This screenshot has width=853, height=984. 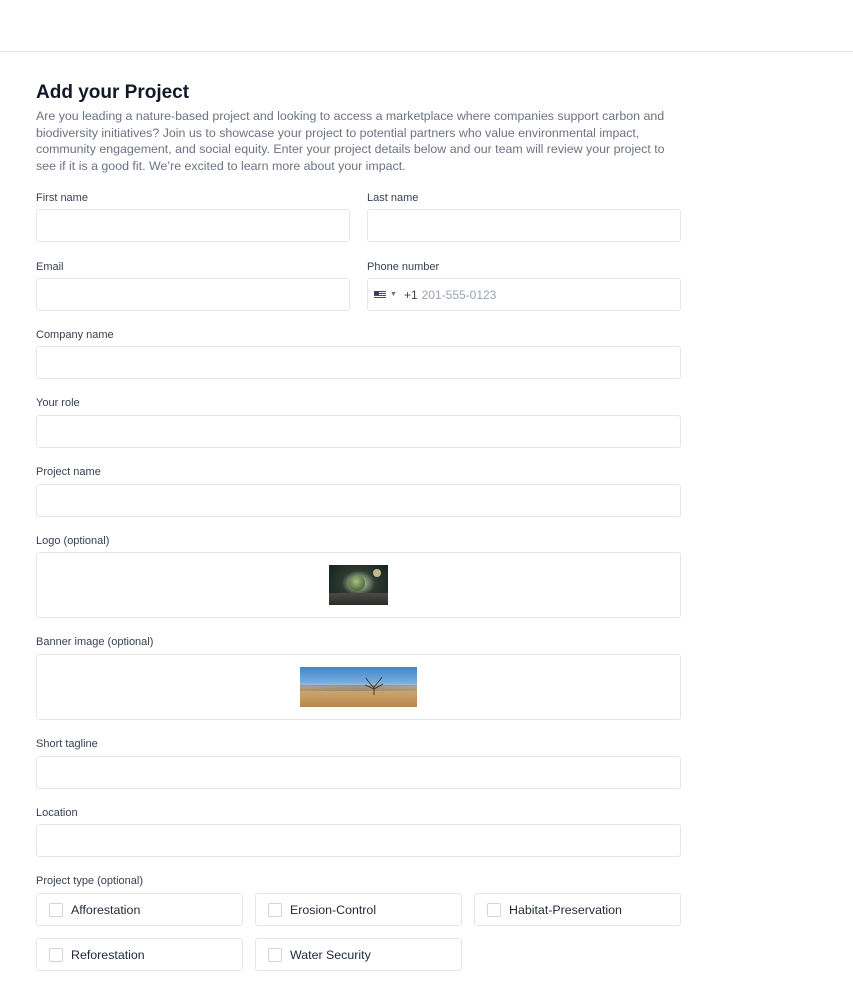 What do you see at coordinates (68, 472) in the screenshot?
I see `project-name-label: Project name` at bounding box center [68, 472].